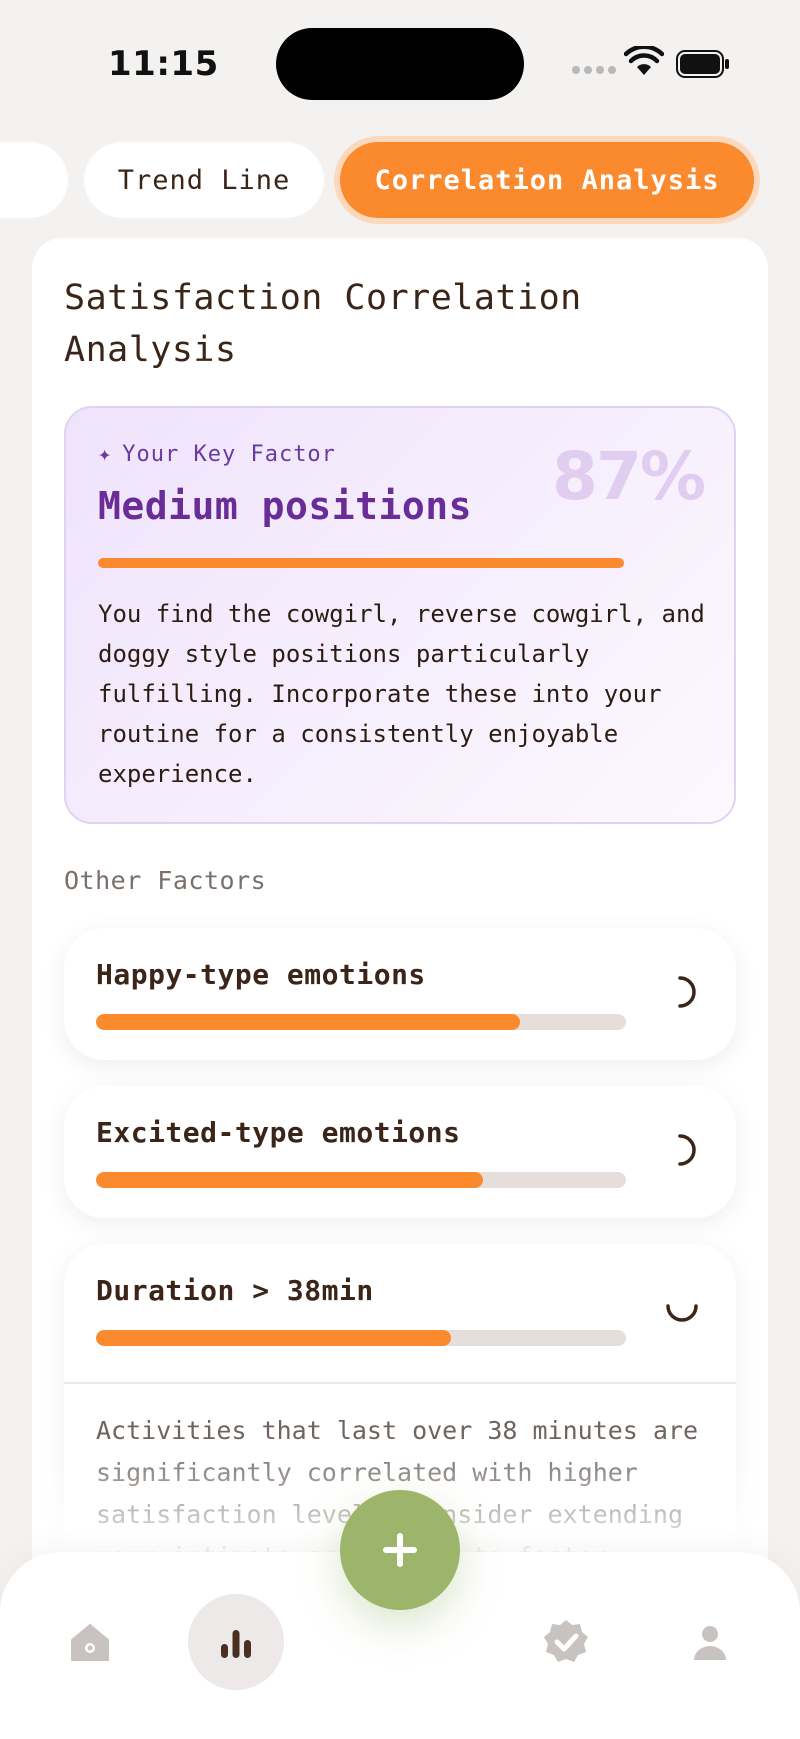  I want to click on key-factor-label-text: Your Key Factor, so click(229, 454).